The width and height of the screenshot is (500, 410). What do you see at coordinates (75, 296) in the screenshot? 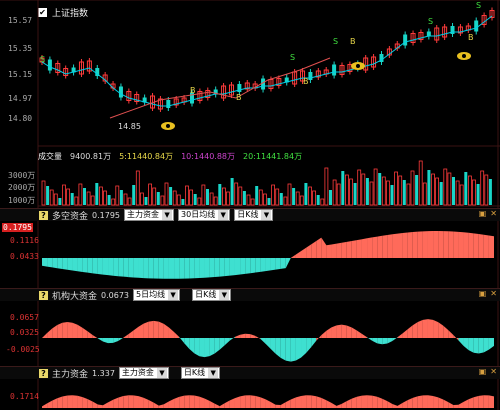
I see `panel2-title: 机构大资金` at bounding box center [75, 296].